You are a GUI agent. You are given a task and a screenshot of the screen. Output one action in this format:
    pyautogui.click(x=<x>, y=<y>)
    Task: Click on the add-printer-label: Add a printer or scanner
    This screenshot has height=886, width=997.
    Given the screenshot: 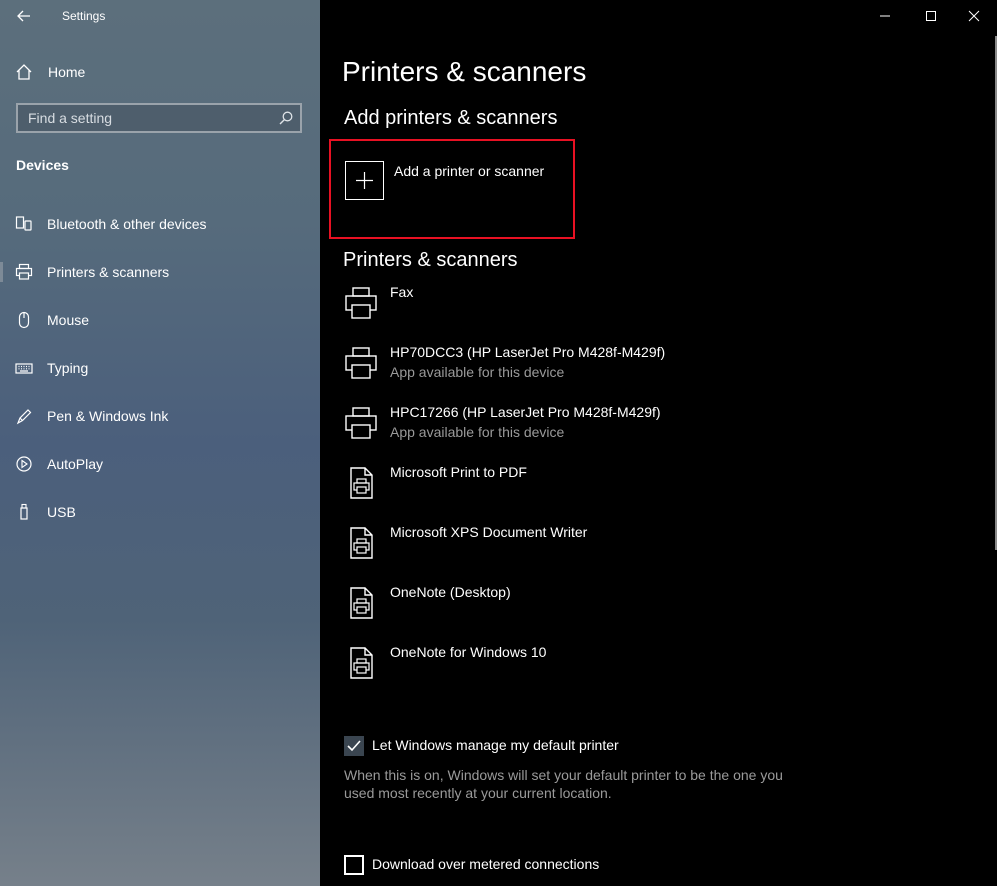 What is the action you would take?
    pyautogui.click(x=469, y=171)
    